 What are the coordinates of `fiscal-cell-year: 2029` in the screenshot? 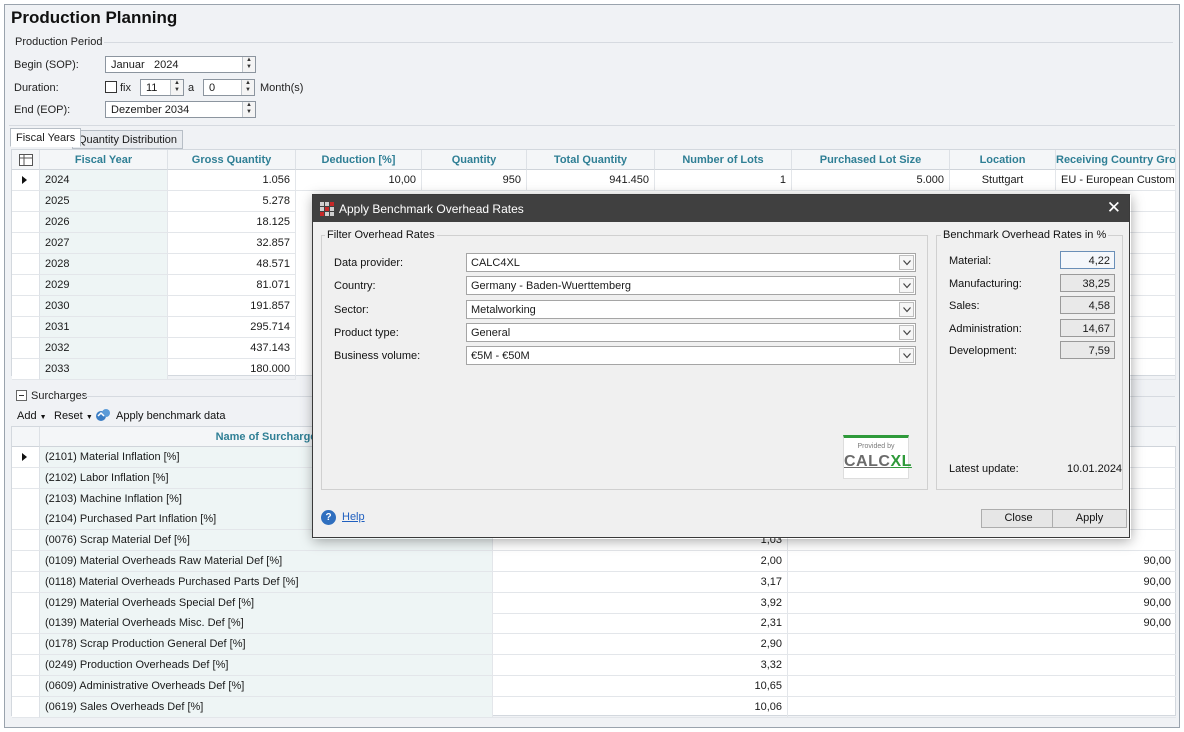 It's located at (104, 285).